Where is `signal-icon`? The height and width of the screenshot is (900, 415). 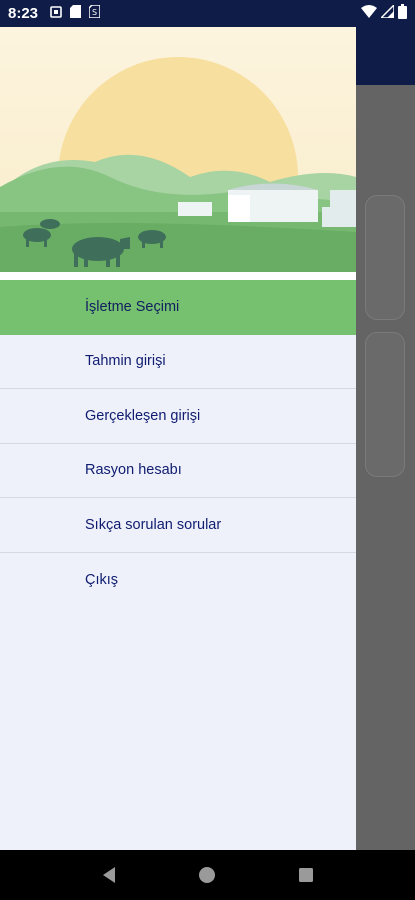 signal-icon is located at coordinates (387, 12).